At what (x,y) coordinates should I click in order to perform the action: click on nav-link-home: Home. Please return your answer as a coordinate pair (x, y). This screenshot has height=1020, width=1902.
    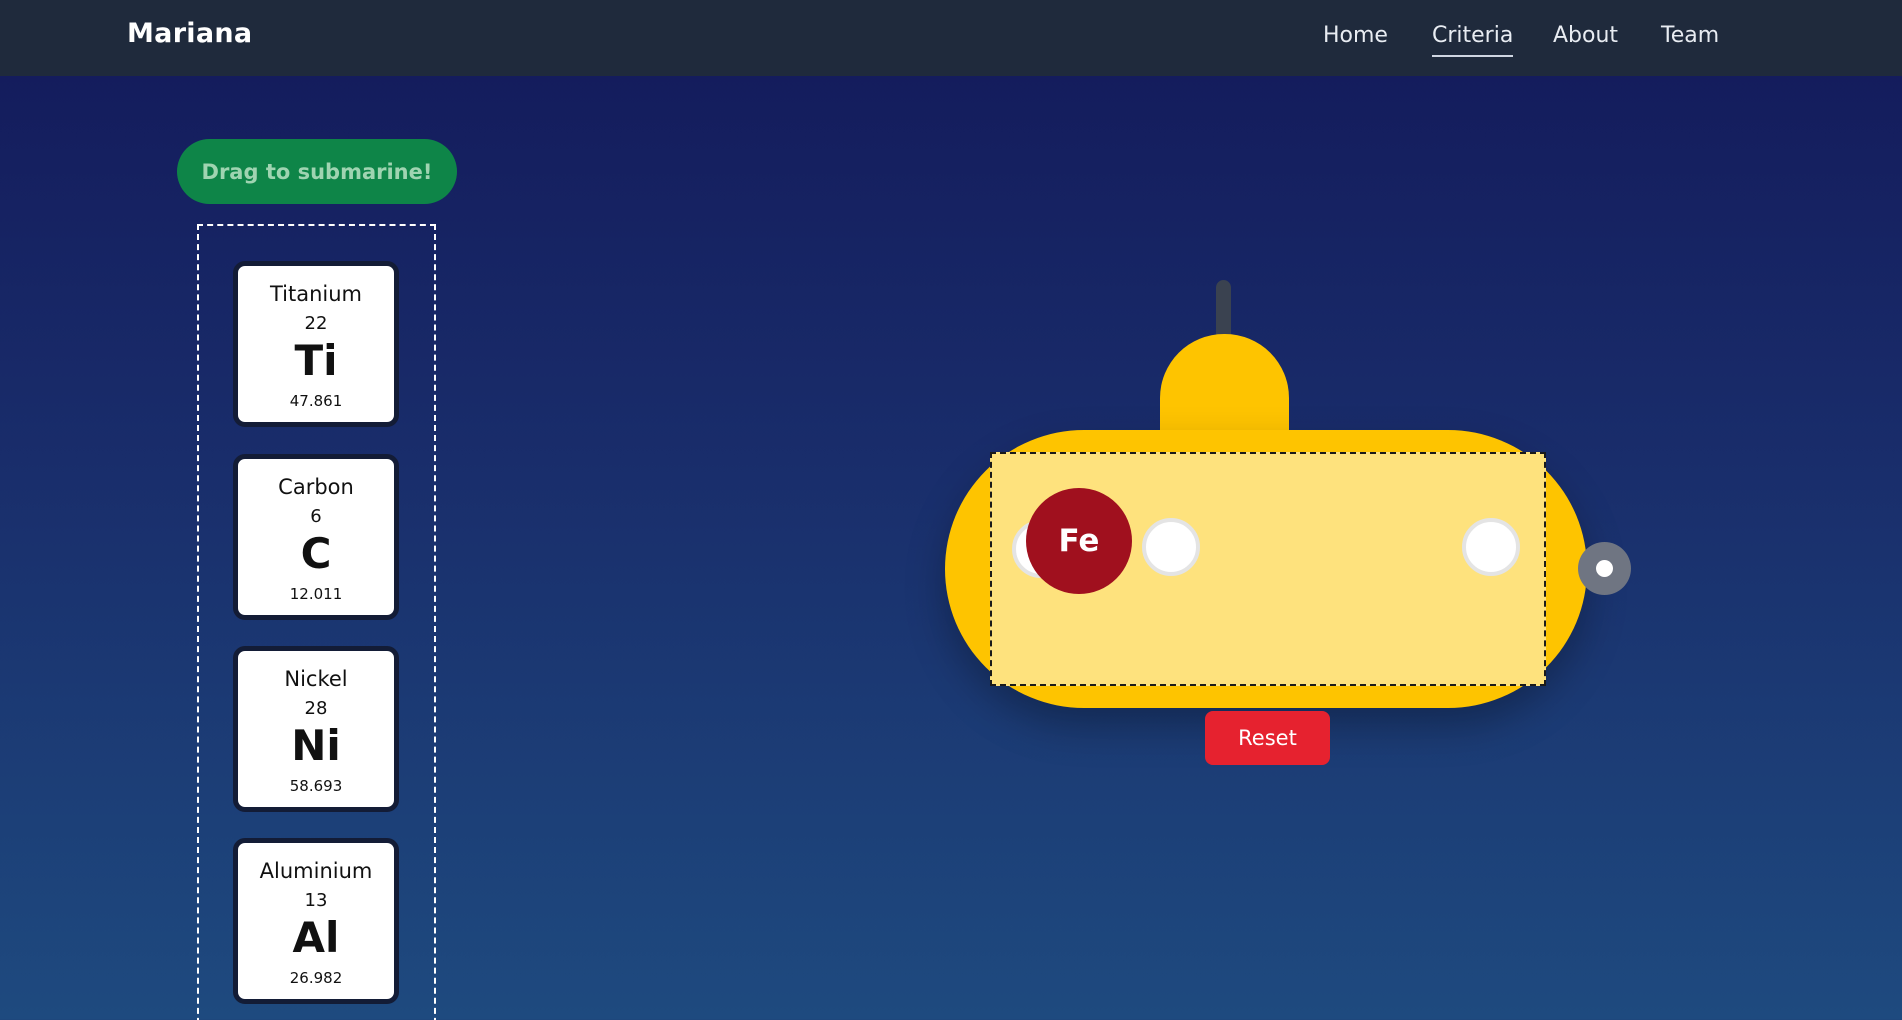
    Looking at the image, I should click on (1355, 35).